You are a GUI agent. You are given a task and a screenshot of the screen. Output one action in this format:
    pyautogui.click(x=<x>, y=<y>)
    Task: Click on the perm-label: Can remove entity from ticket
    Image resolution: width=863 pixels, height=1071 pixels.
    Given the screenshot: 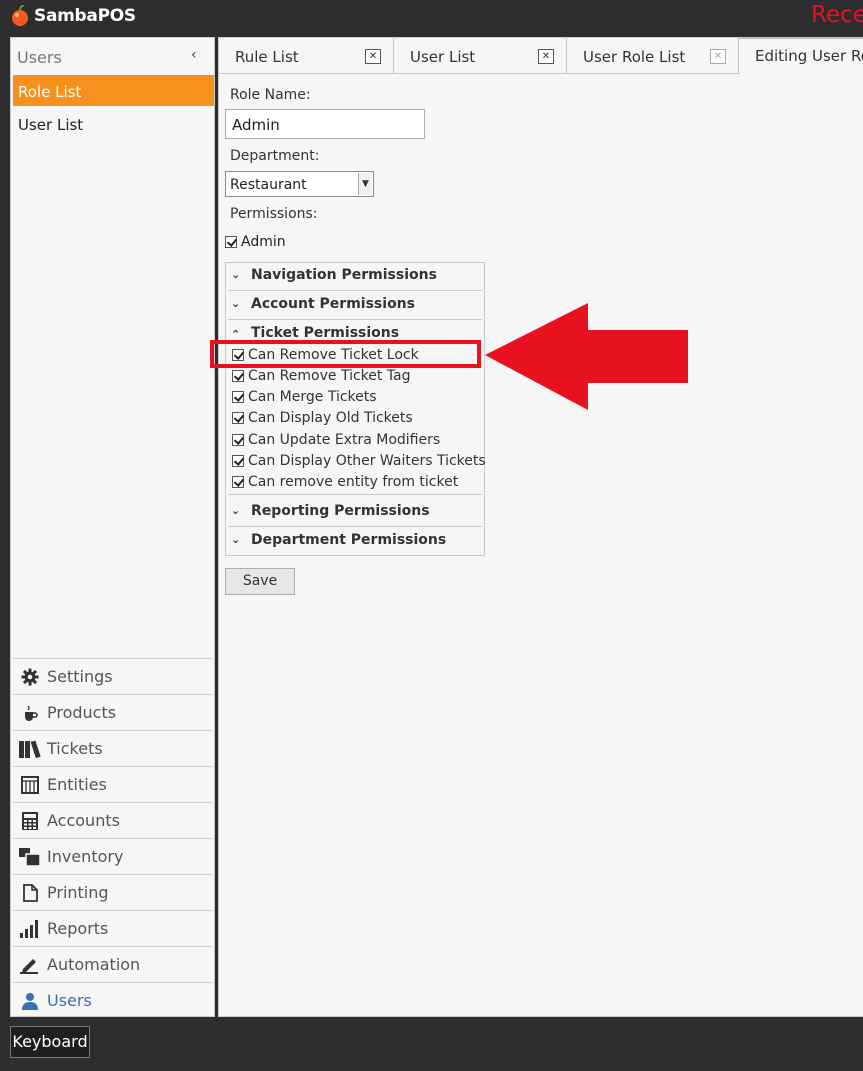 What is the action you would take?
    pyautogui.click(x=353, y=482)
    